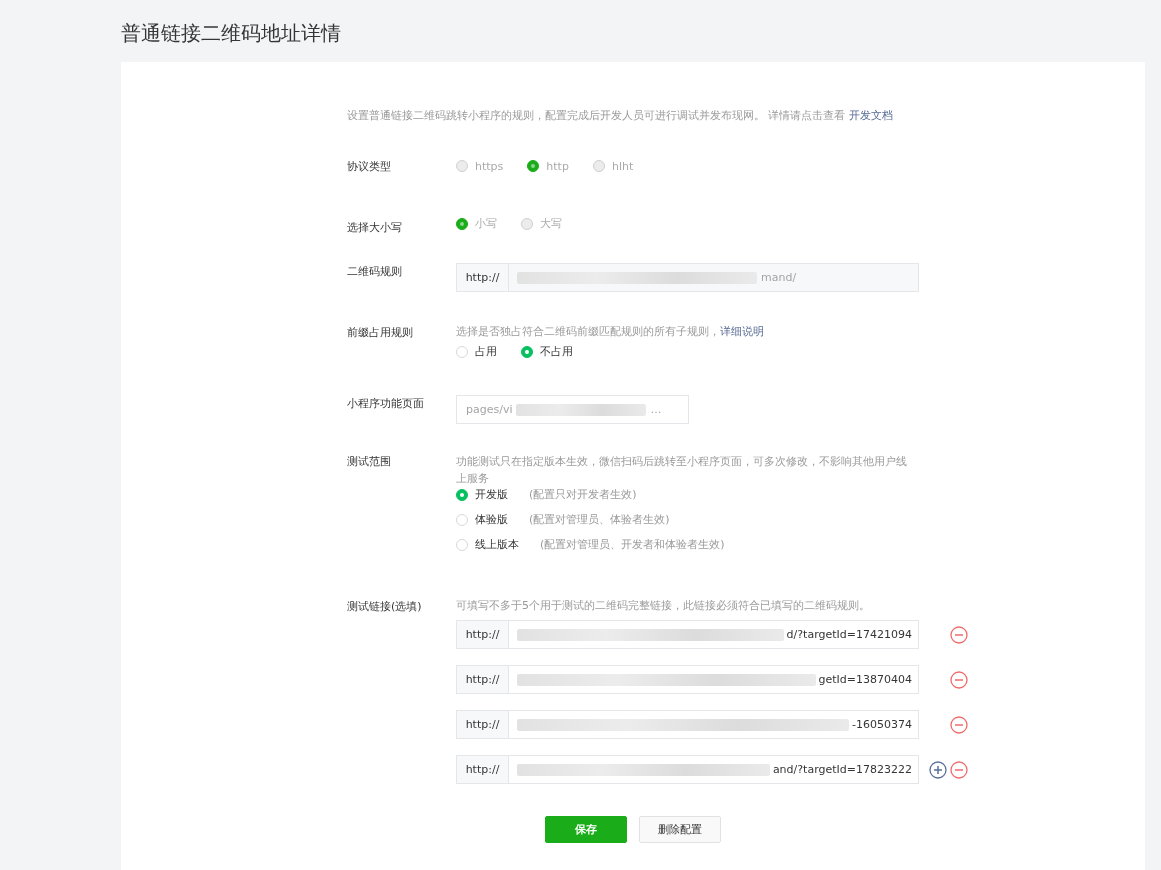 This screenshot has height=870, width=1161. What do you see at coordinates (385, 607) in the screenshot?
I see `field-label: 测试链接(选填)` at bounding box center [385, 607].